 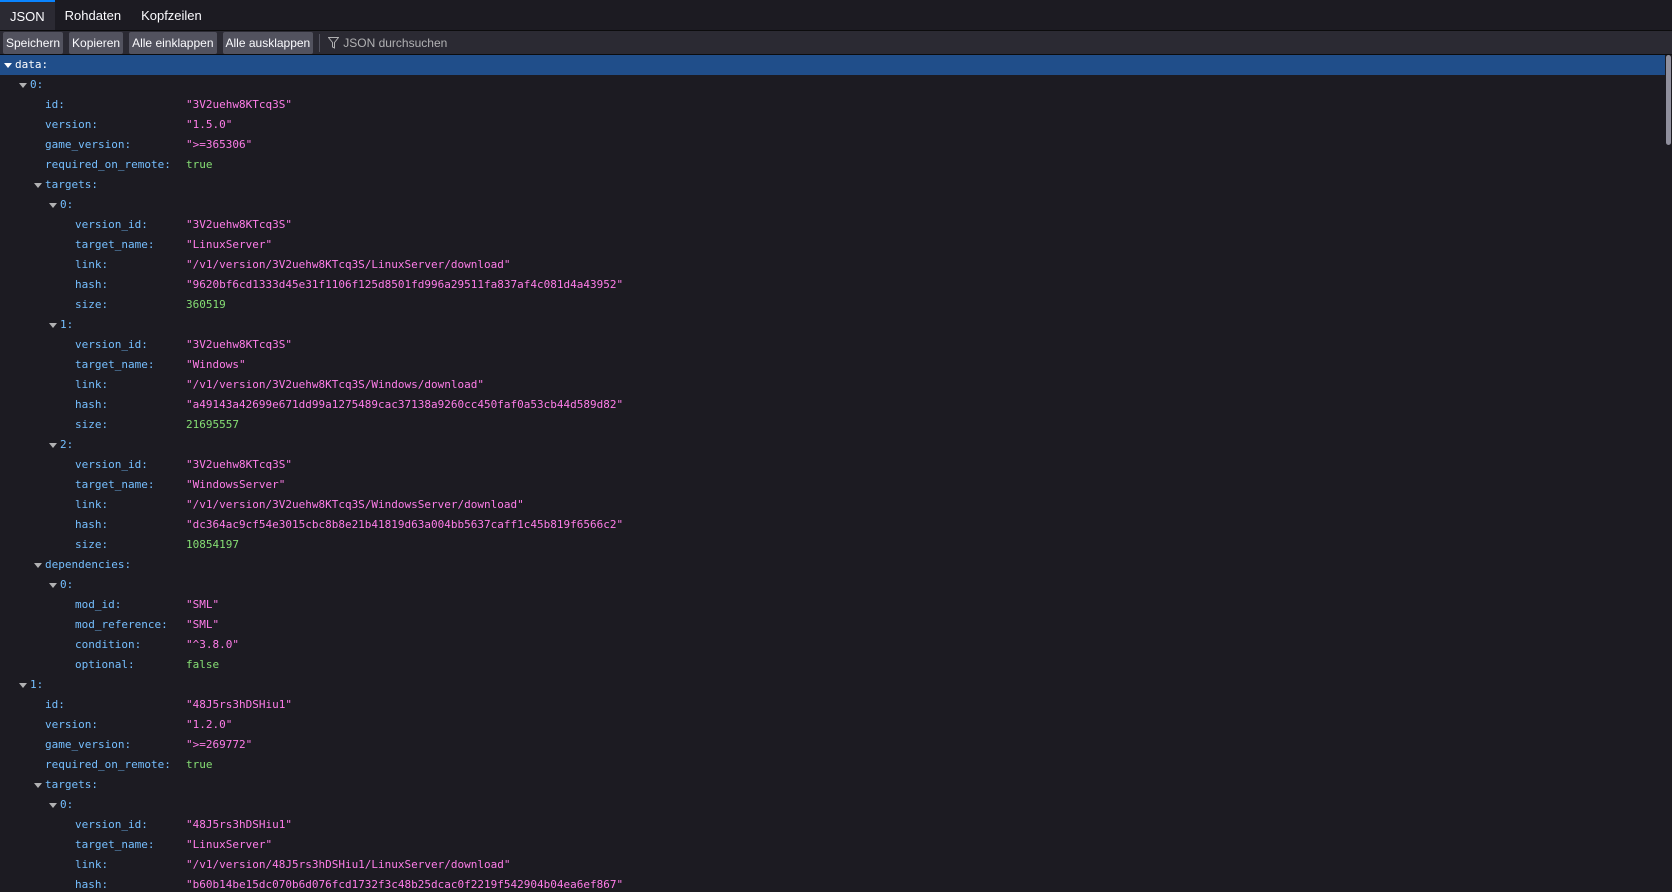 I want to click on tree-key: mod_reference:, so click(x=121, y=624).